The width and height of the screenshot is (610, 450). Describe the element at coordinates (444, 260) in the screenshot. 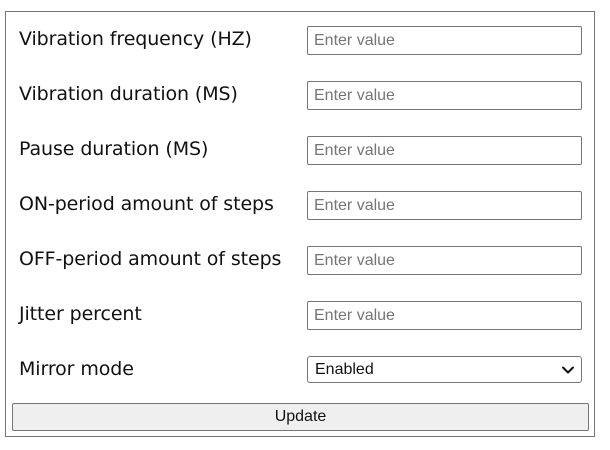

I see `off-period-steps-input` at that location.